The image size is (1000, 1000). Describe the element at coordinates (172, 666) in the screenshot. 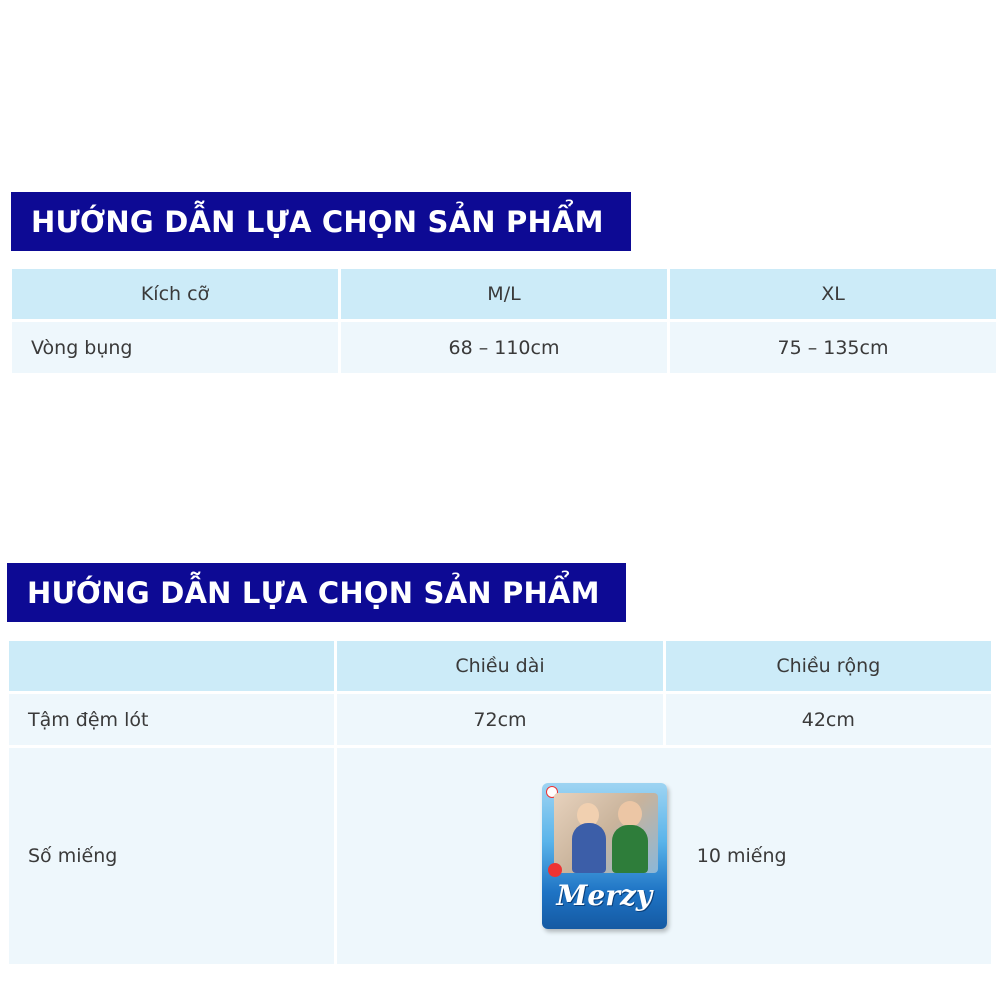

I see `header-cell-empty` at that location.